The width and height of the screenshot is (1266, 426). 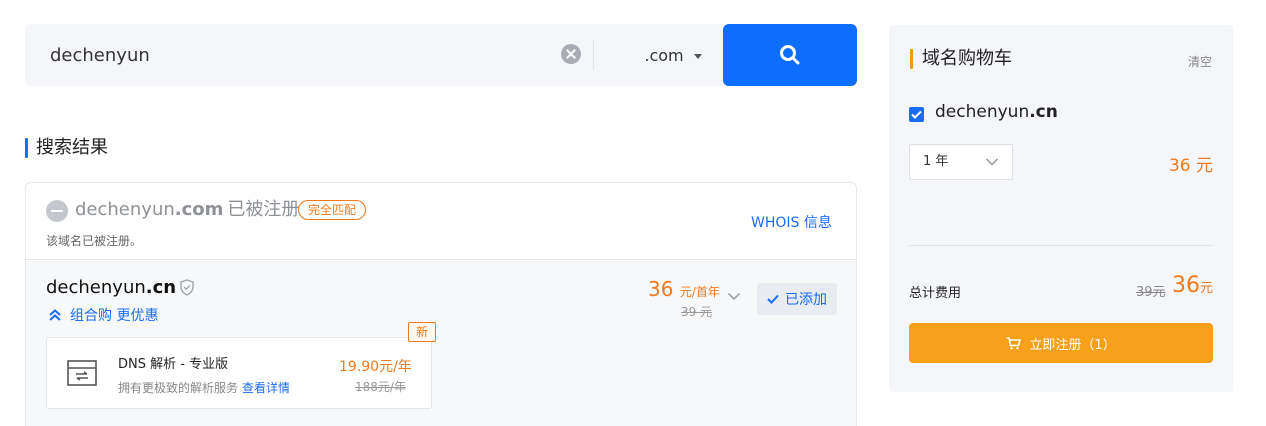 What do you see at coordinates (55, 315) in the screenshot?
I see `double-chevron-up-icon` at bounding box center [55, 315].